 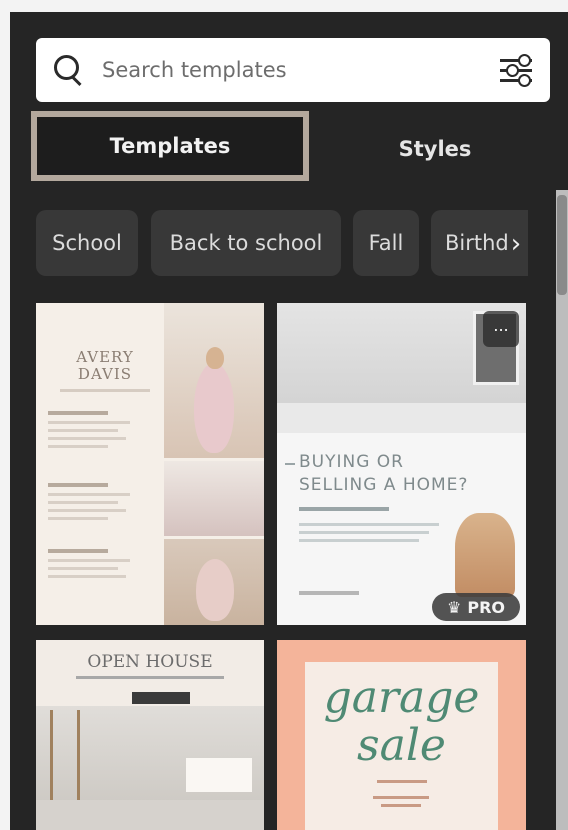 What do you see at coordinates (87, 243) in the screenshot?
I see `chip-school: School` at bounding box center [87, 243].